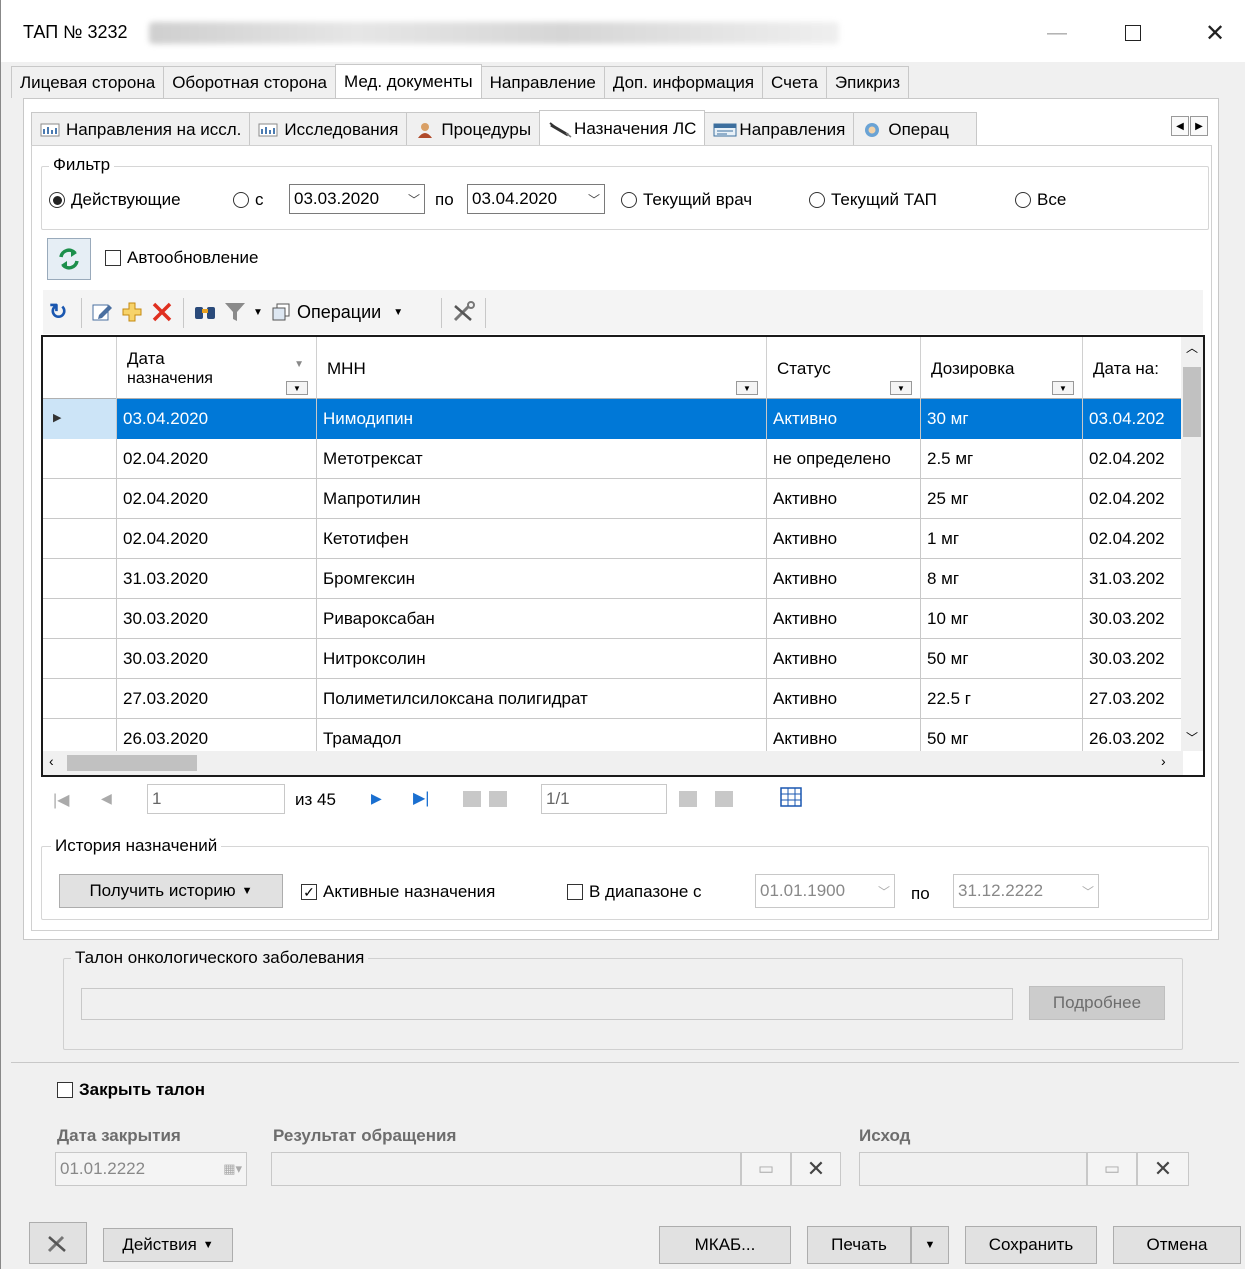 This screenshot has width=1245, height=1269. What do you see at coordinates (1163, 761) in the screenshot?
I see `scroll-right-icon: ›` at bounding box center [1163, 761].